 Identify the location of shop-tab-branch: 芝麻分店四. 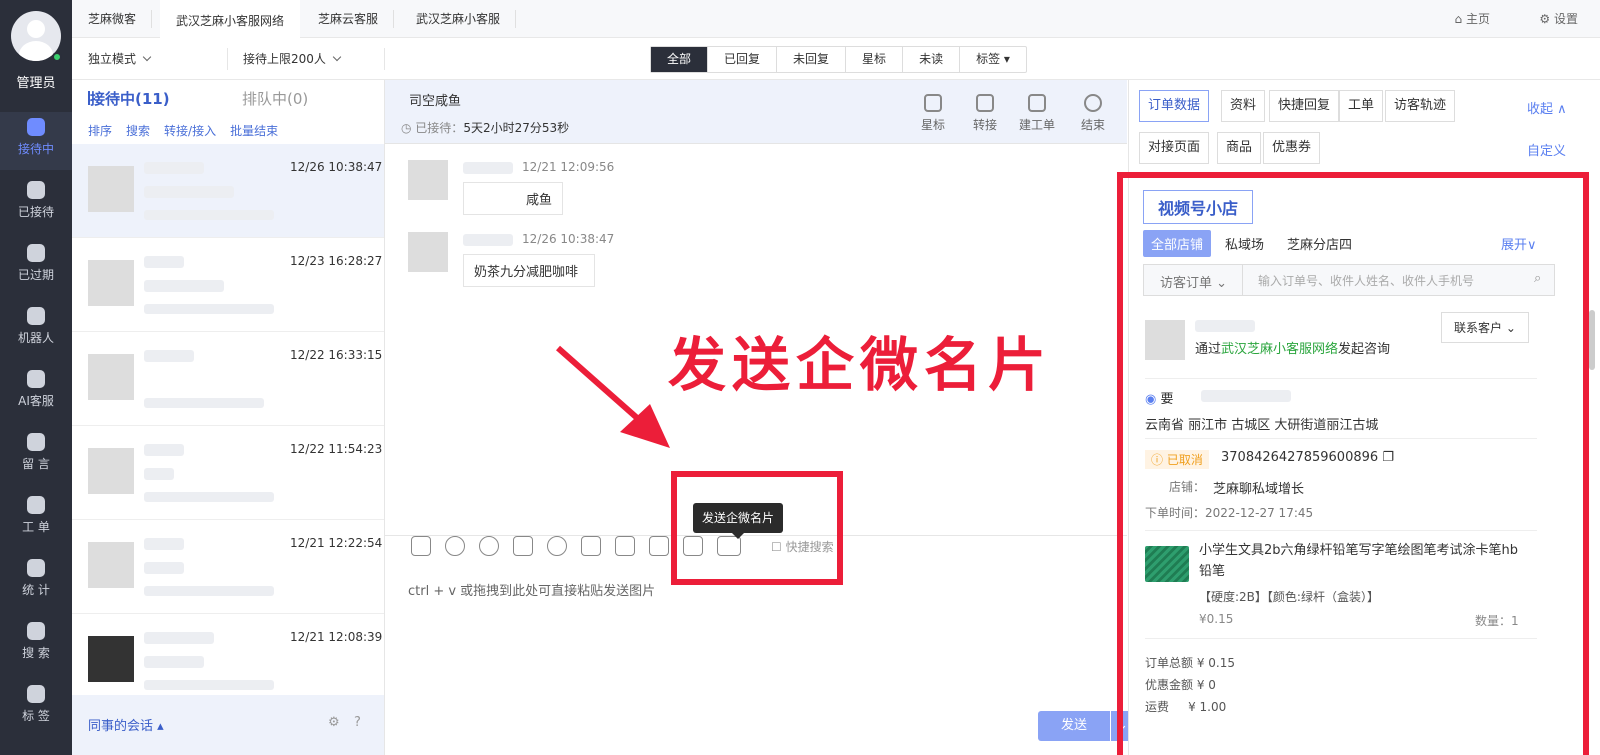
(1319, 243).